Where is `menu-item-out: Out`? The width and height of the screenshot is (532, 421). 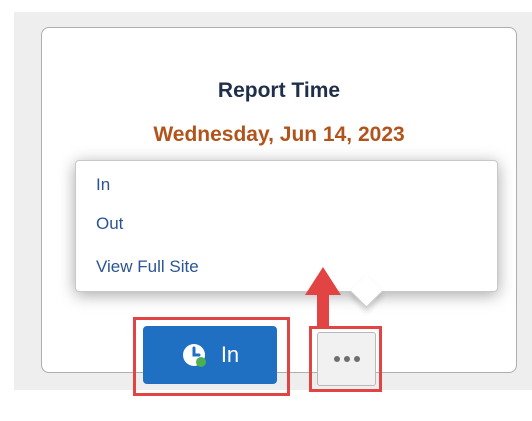 menu-item-out: Out is located at coordinates (109, 224).